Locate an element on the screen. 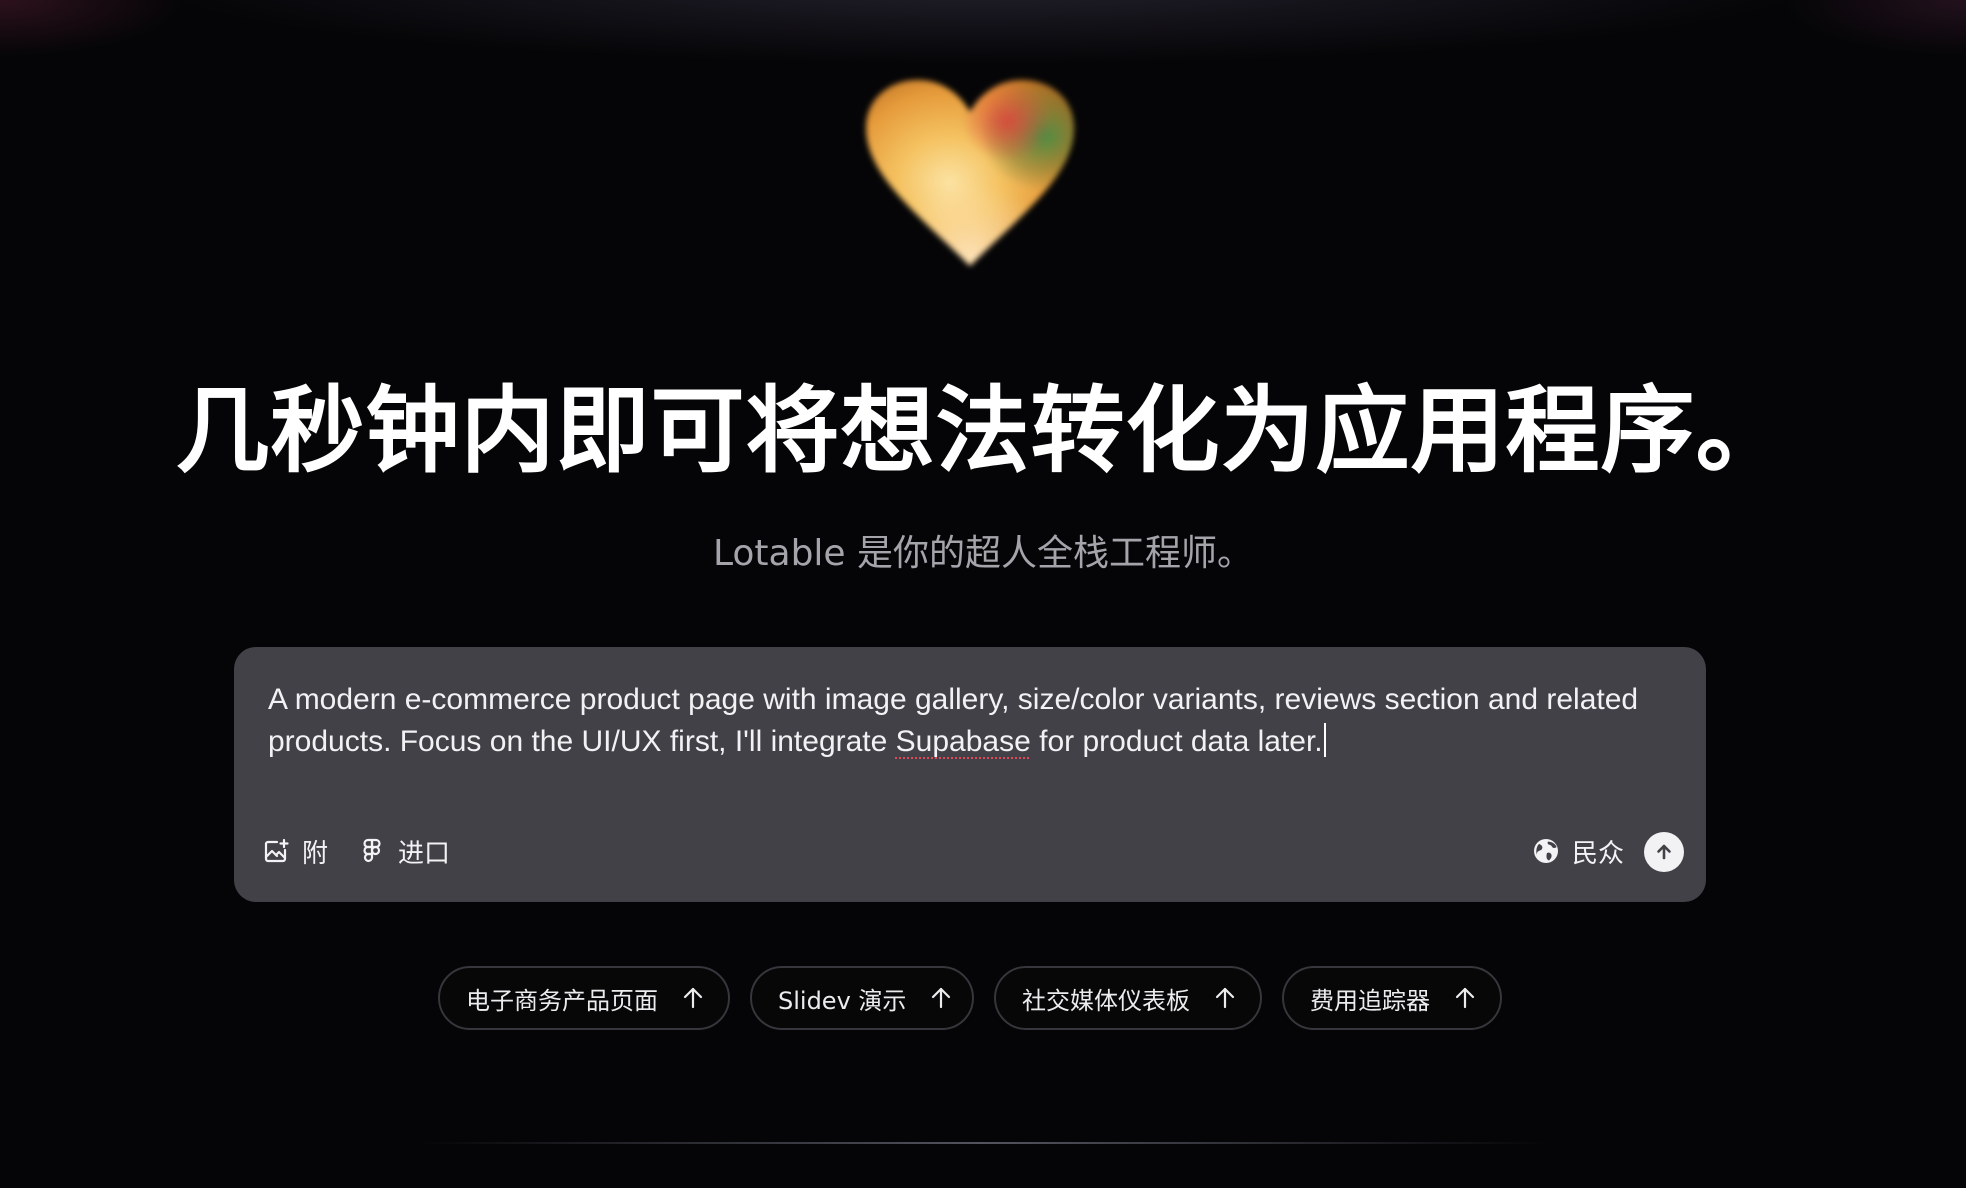 Image resolution: width=1966 pixels, height=1188 pixels. suggestion-chip: 费用追踪器 is located at coordinates (1392, 998).